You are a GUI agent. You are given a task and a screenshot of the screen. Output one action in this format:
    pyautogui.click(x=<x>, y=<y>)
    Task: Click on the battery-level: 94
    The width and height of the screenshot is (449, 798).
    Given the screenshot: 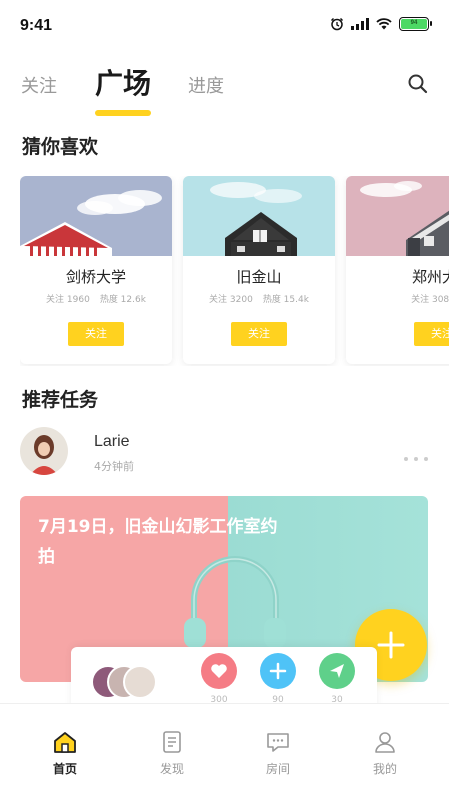 What is the action you would take?
    pyautogui.click(x=414, y=24)
    